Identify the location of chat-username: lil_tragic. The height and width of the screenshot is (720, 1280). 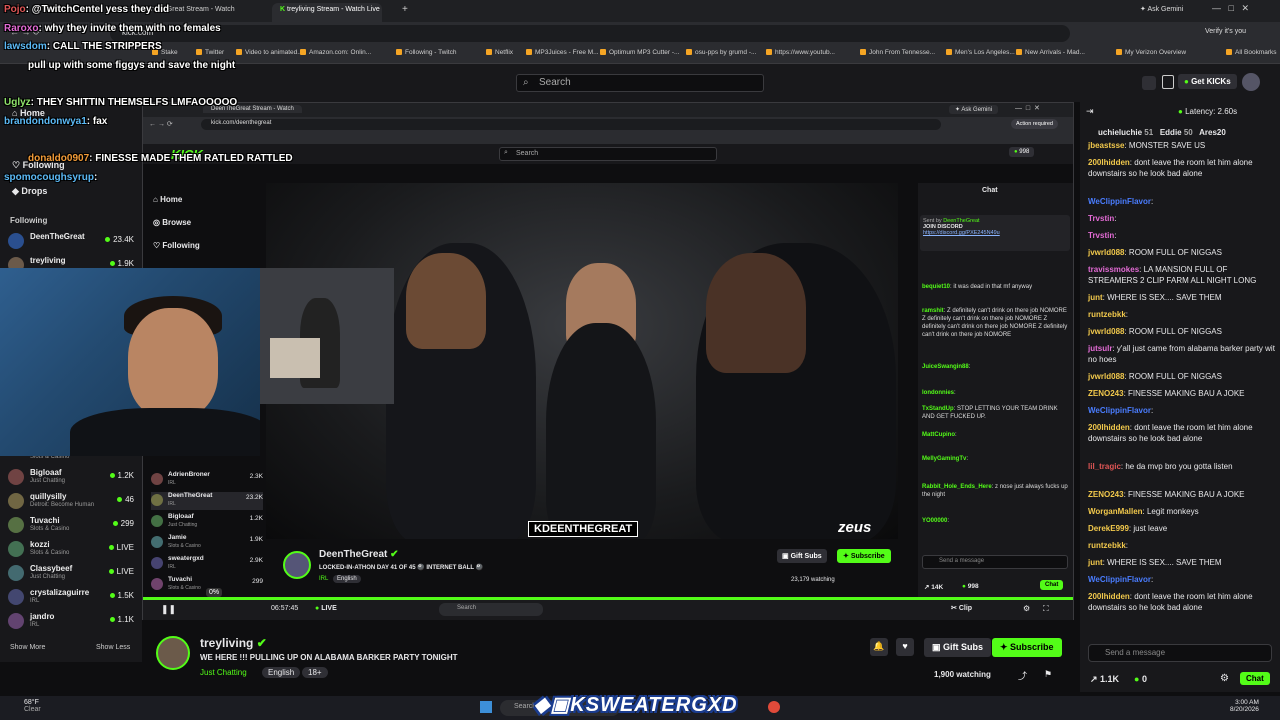
(1104, 466).